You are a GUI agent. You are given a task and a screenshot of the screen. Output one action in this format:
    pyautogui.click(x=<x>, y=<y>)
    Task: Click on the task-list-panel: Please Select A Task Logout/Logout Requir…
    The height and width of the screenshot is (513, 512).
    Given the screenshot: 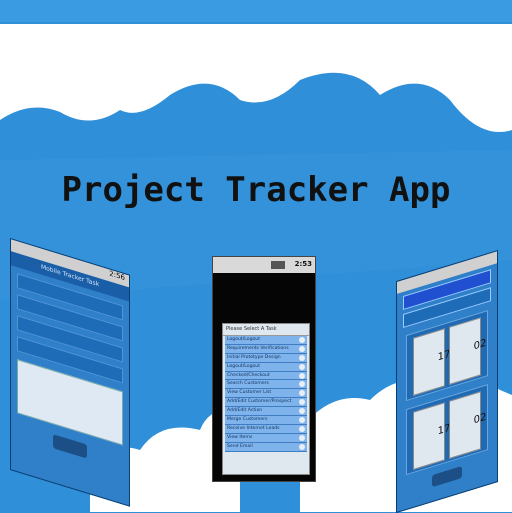 What is the action you would take?
    pyautogui.click(x=266, y=399)
    